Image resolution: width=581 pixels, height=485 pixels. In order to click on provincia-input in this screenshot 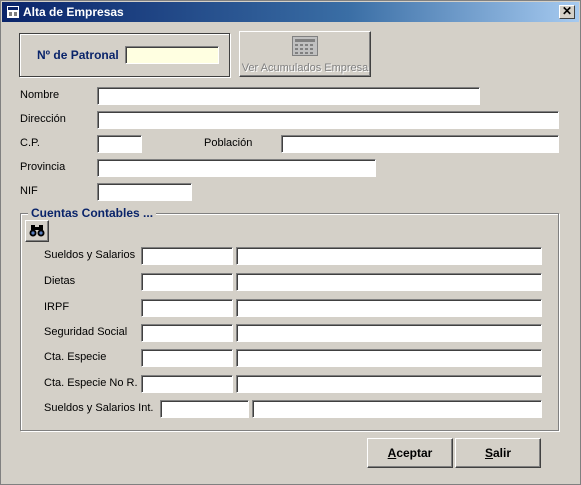, I will do `click(236, 168)`.